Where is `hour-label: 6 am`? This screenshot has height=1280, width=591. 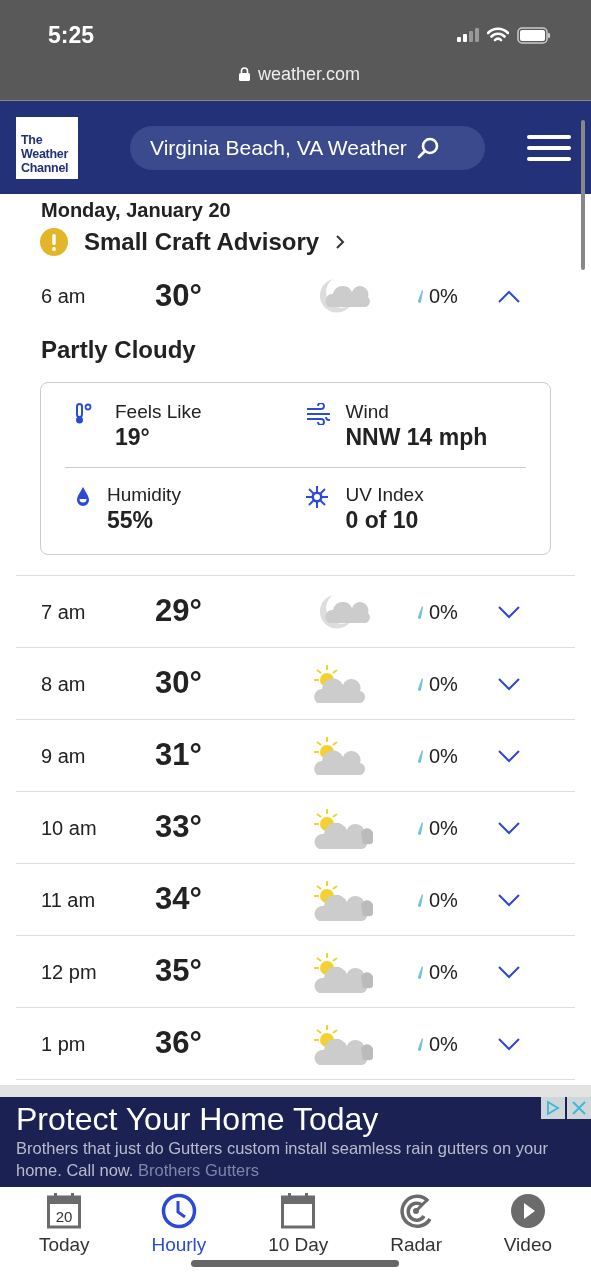
hour-label: 6 am is located at coordinates (63, 296).